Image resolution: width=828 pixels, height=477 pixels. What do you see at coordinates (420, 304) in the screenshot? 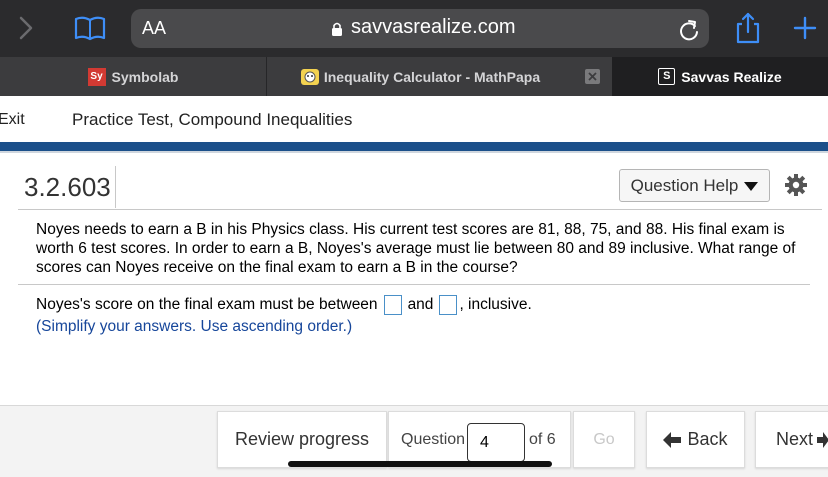
I see `answer-middle: and` at bounding box center [420, 304].